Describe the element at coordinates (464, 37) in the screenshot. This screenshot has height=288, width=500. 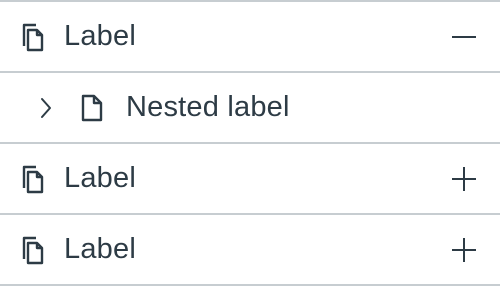
I see `collapse-minus-icon` at that location.